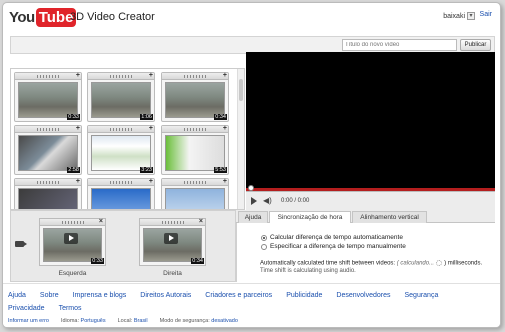 Image resolution: width=505 pixels, height=332 pixels. What do you see at coordinates (123, 246) in the screenshot?
I see `stereo-timeline: × 0:33 Esquerda × 0:34 Direita` at bounding box center [123, 246].